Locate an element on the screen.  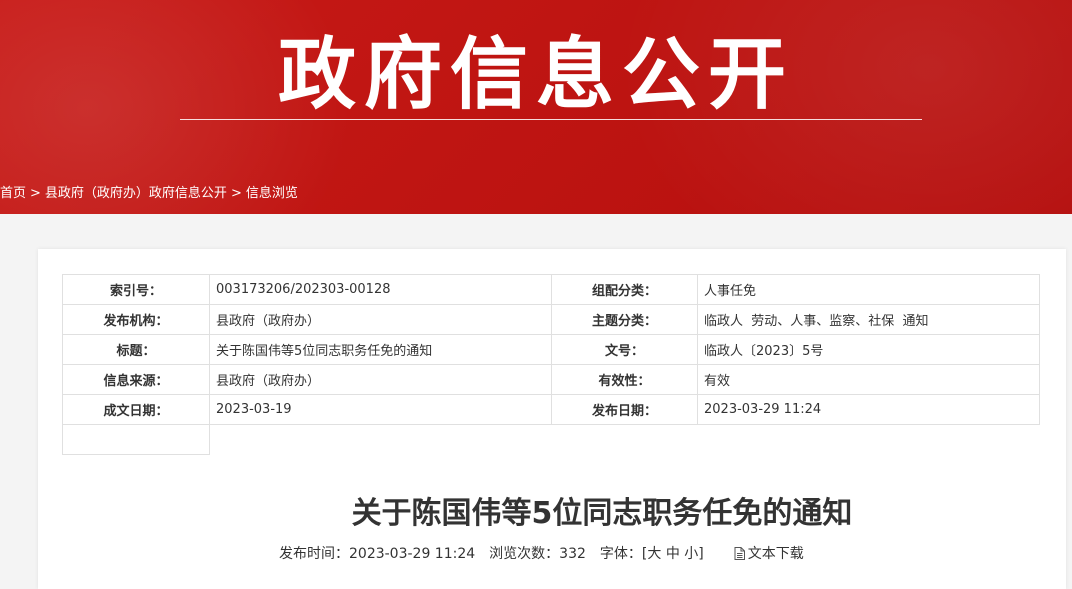
font-size-small-link: 小 is located at coordinates (691, 554).